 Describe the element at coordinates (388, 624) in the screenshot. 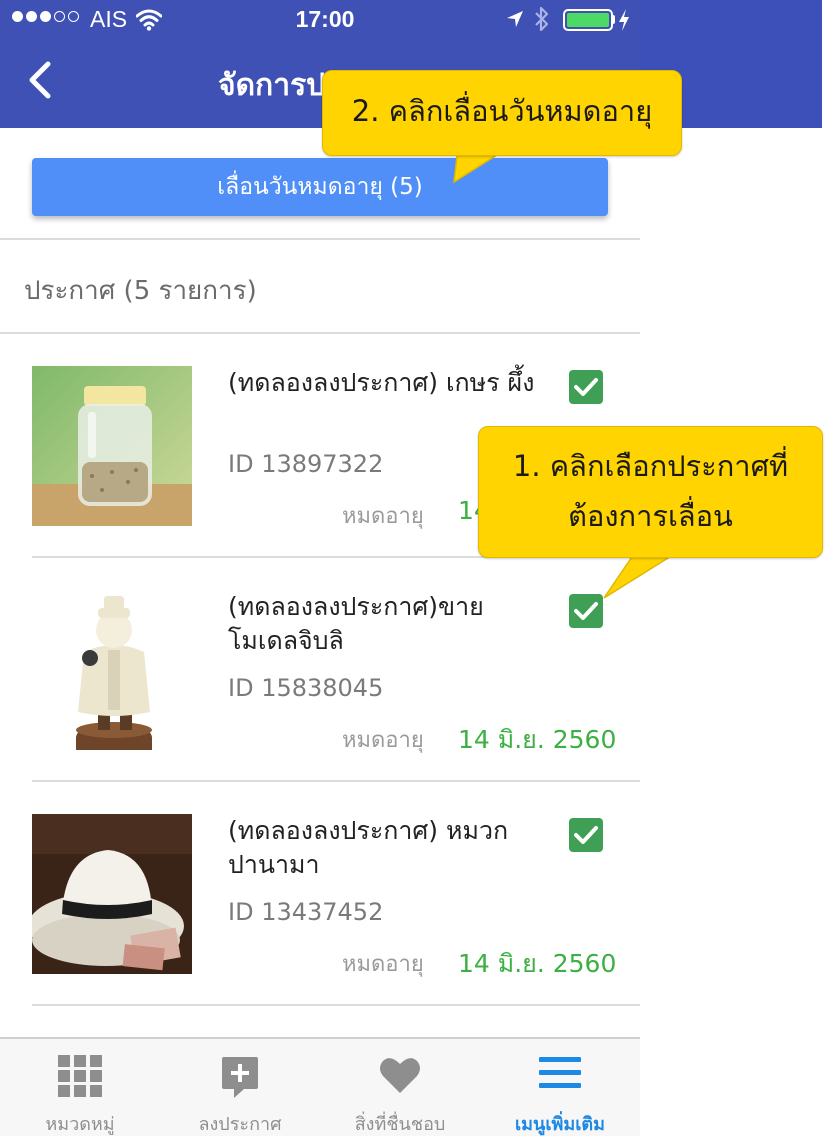

I see `listing-title: (ทดลองลงประกาศ)ขาย โมเดลจิบลิ` at that location.